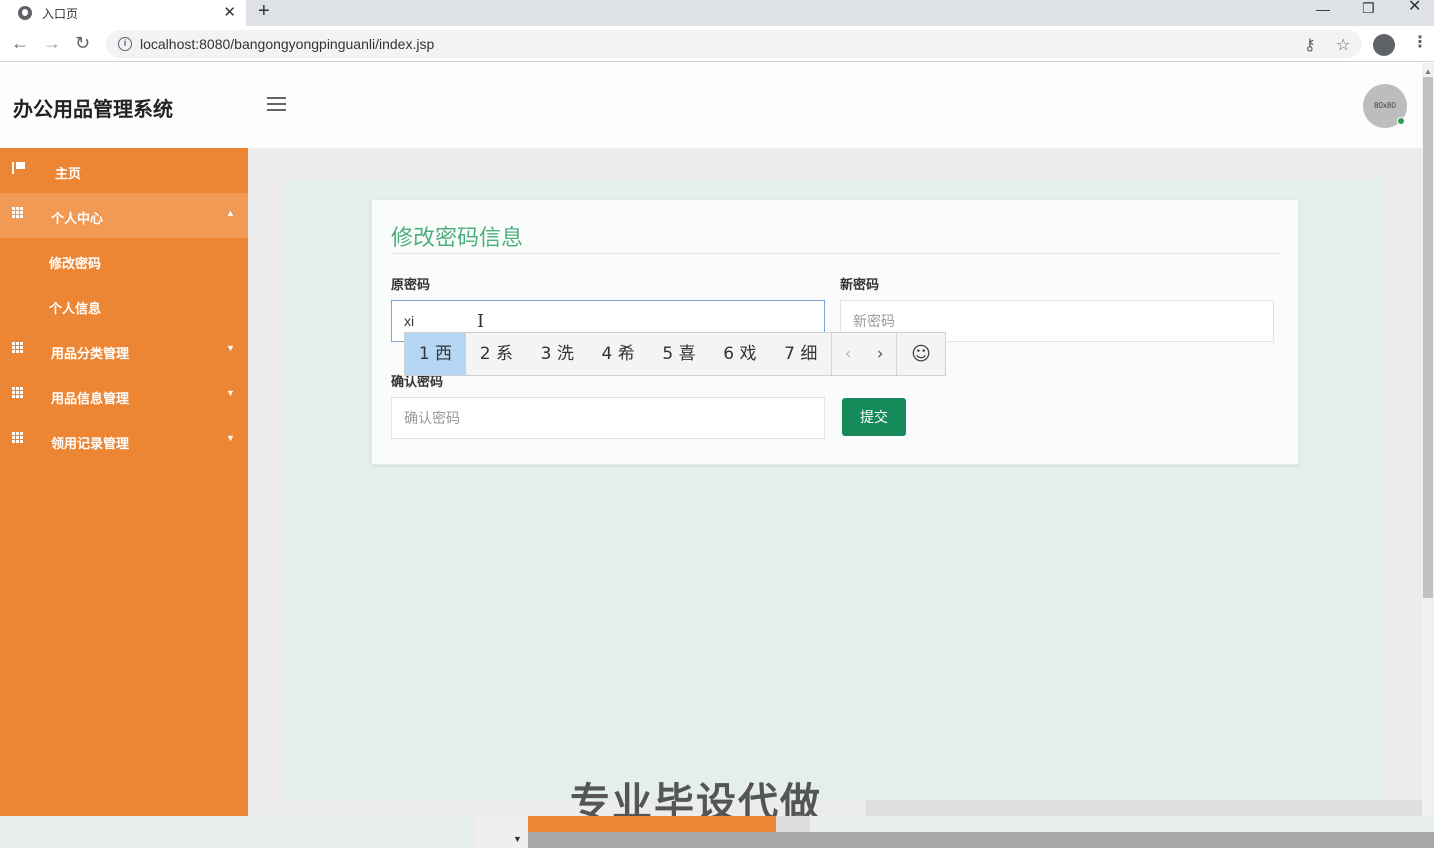 This screenshot has height=848, width=1434. What do you see at coordinates (981, 840) in the screenshot?
I see `bottom-overlay-dark` at bounding box center [981, 840].